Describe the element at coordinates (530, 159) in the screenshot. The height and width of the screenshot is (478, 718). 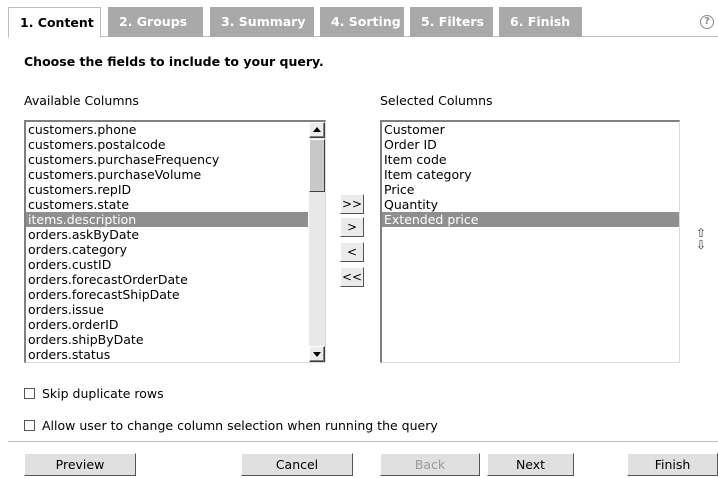
I see `list-item: Item code` at that location.